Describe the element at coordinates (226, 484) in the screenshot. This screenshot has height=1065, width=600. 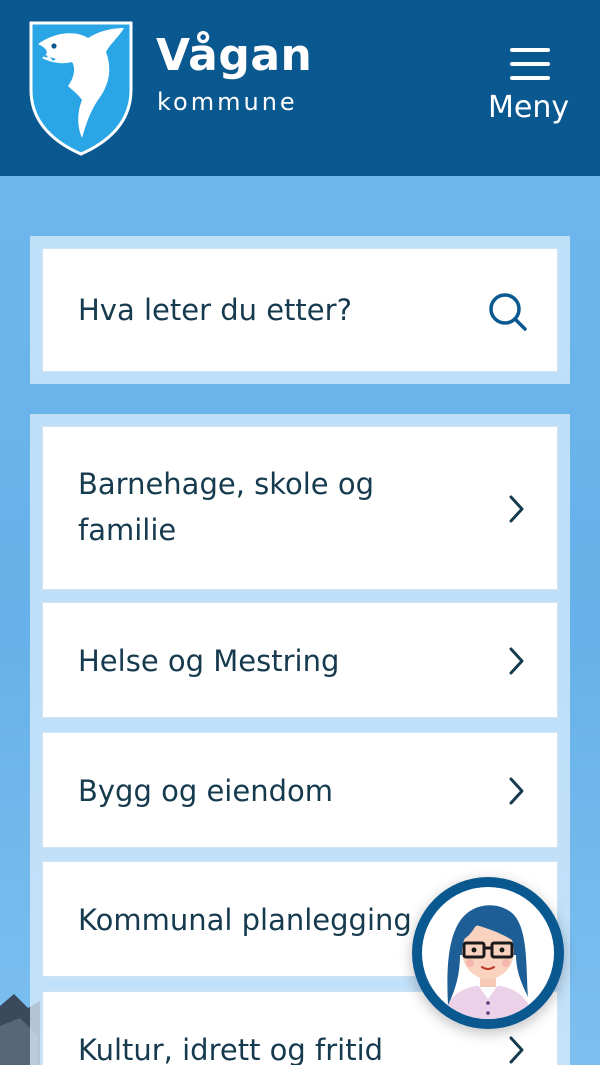
I see `nav-item-label-line1: Barnehage, skole og` at that location.